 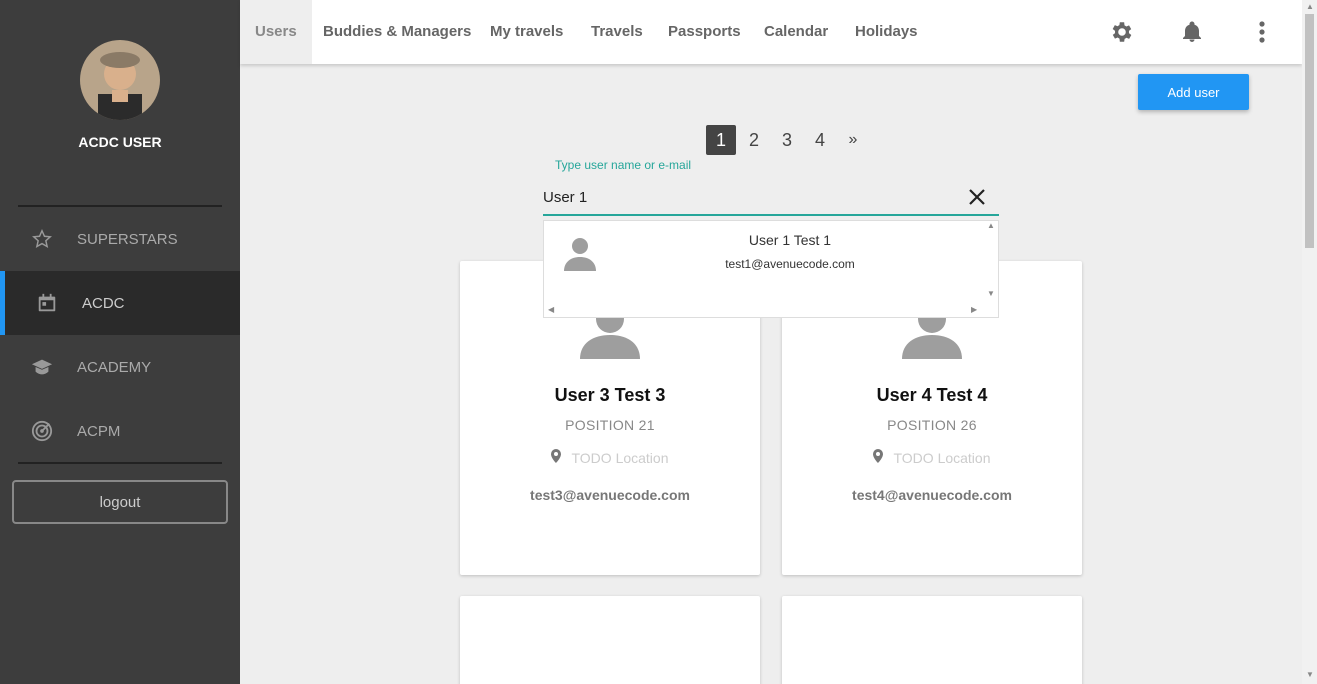 I want to click on scroll-left-icon: ◀, so click(x=551, y=309).